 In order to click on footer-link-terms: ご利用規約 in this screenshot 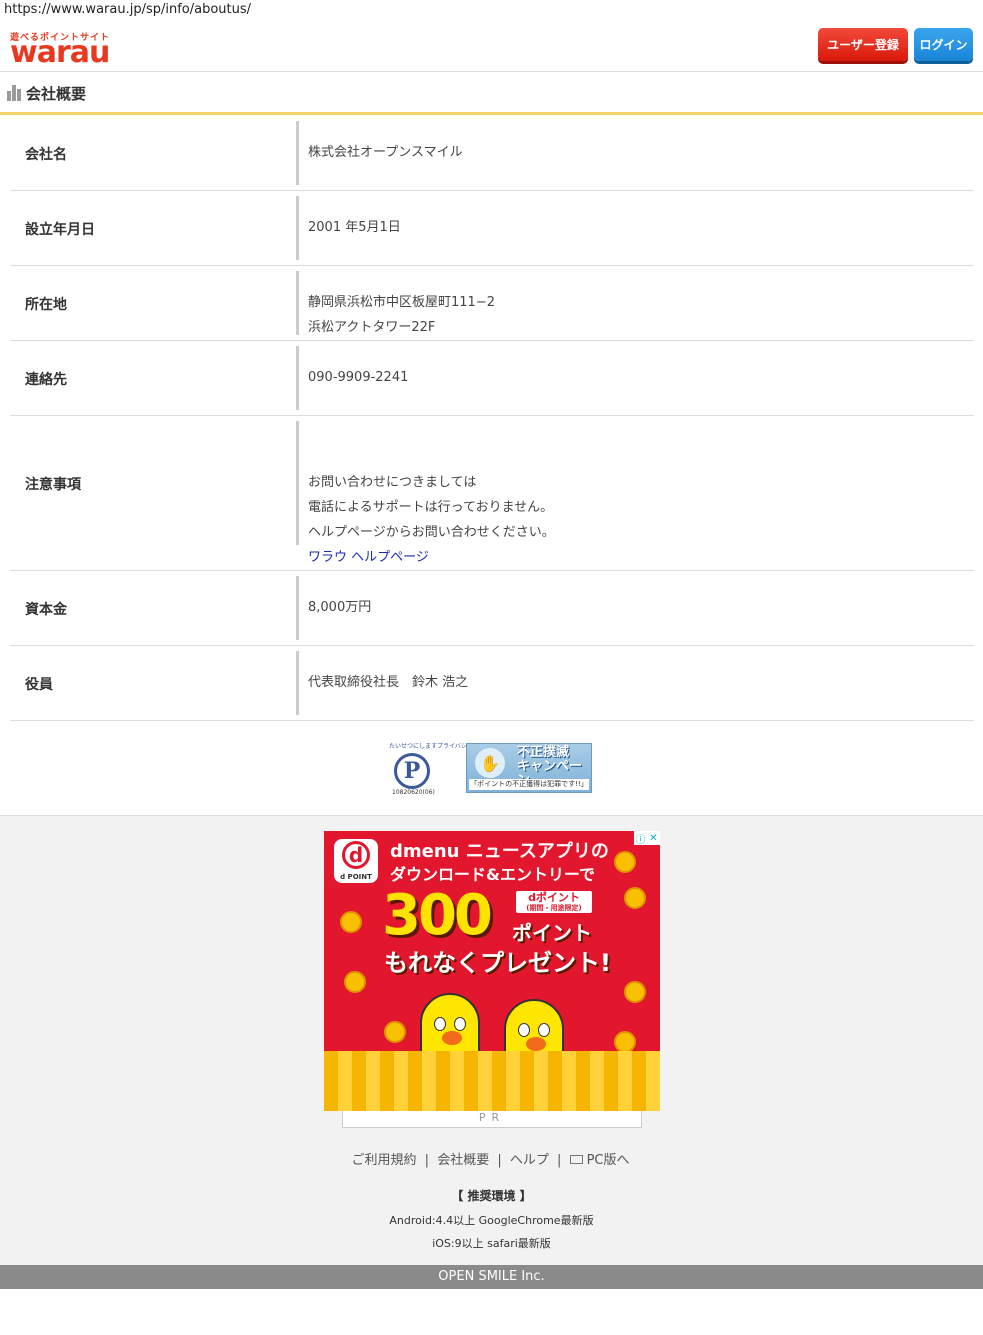, I will do `click(384, 1160)`.